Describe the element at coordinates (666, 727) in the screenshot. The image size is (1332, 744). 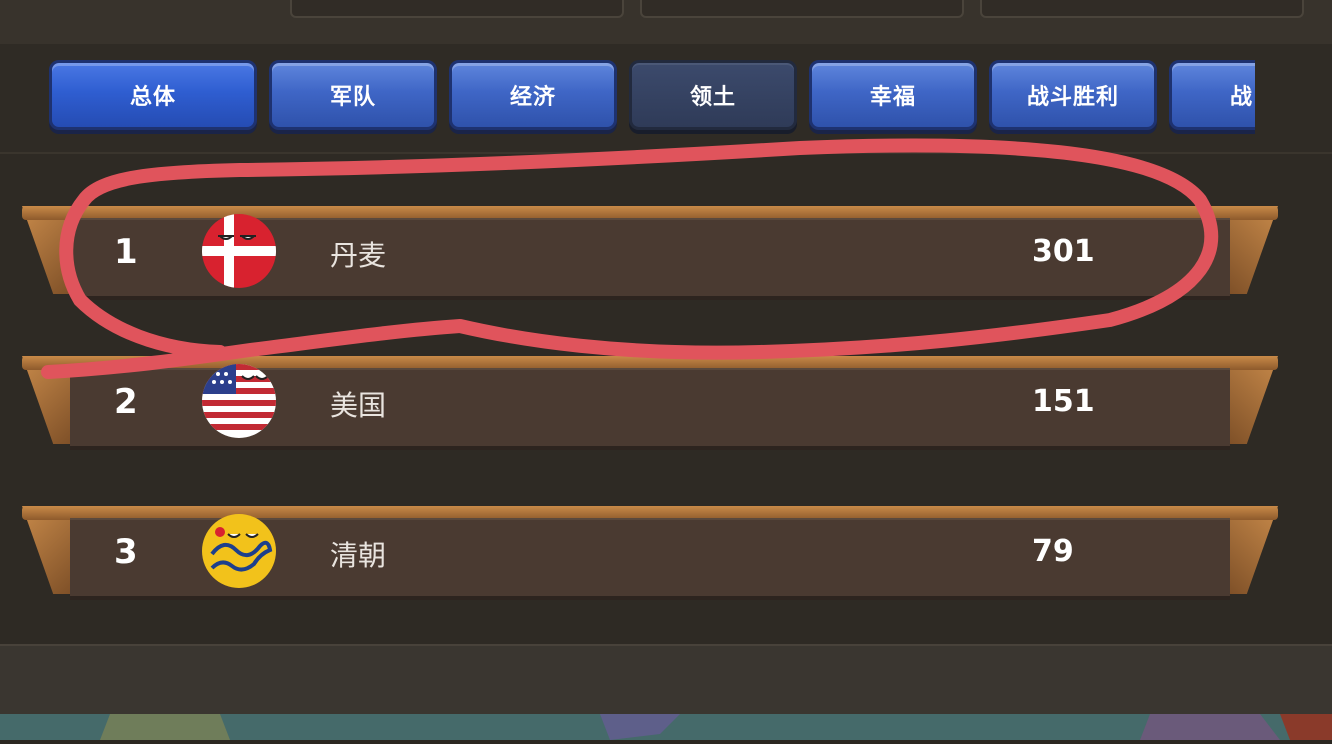
I see `map-background` at that location.